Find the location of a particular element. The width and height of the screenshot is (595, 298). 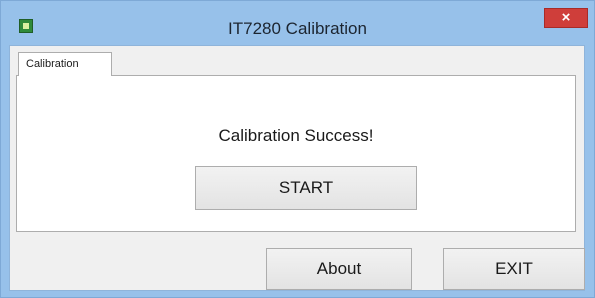

status-message: Calibration Success! is located at coordinates (296, 135).